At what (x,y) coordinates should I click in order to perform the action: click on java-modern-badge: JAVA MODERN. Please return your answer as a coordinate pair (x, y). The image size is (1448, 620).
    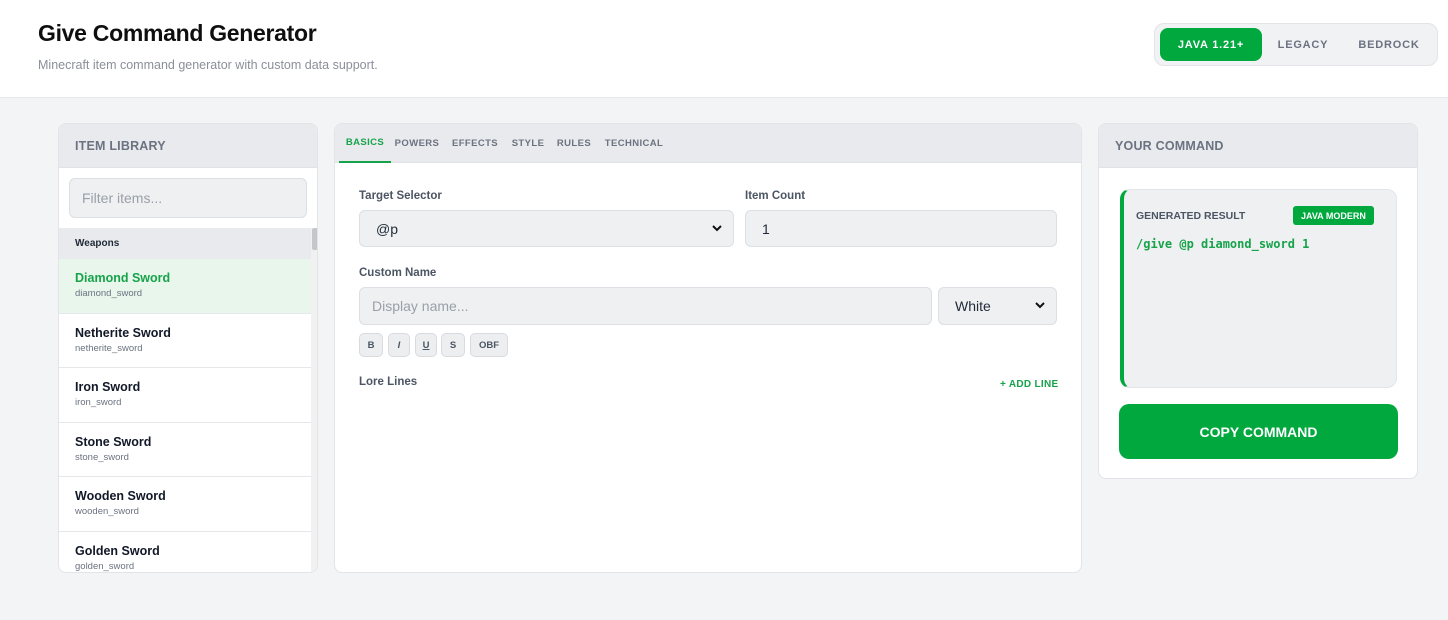
    Looking at the image, I should click on (1333, 215).